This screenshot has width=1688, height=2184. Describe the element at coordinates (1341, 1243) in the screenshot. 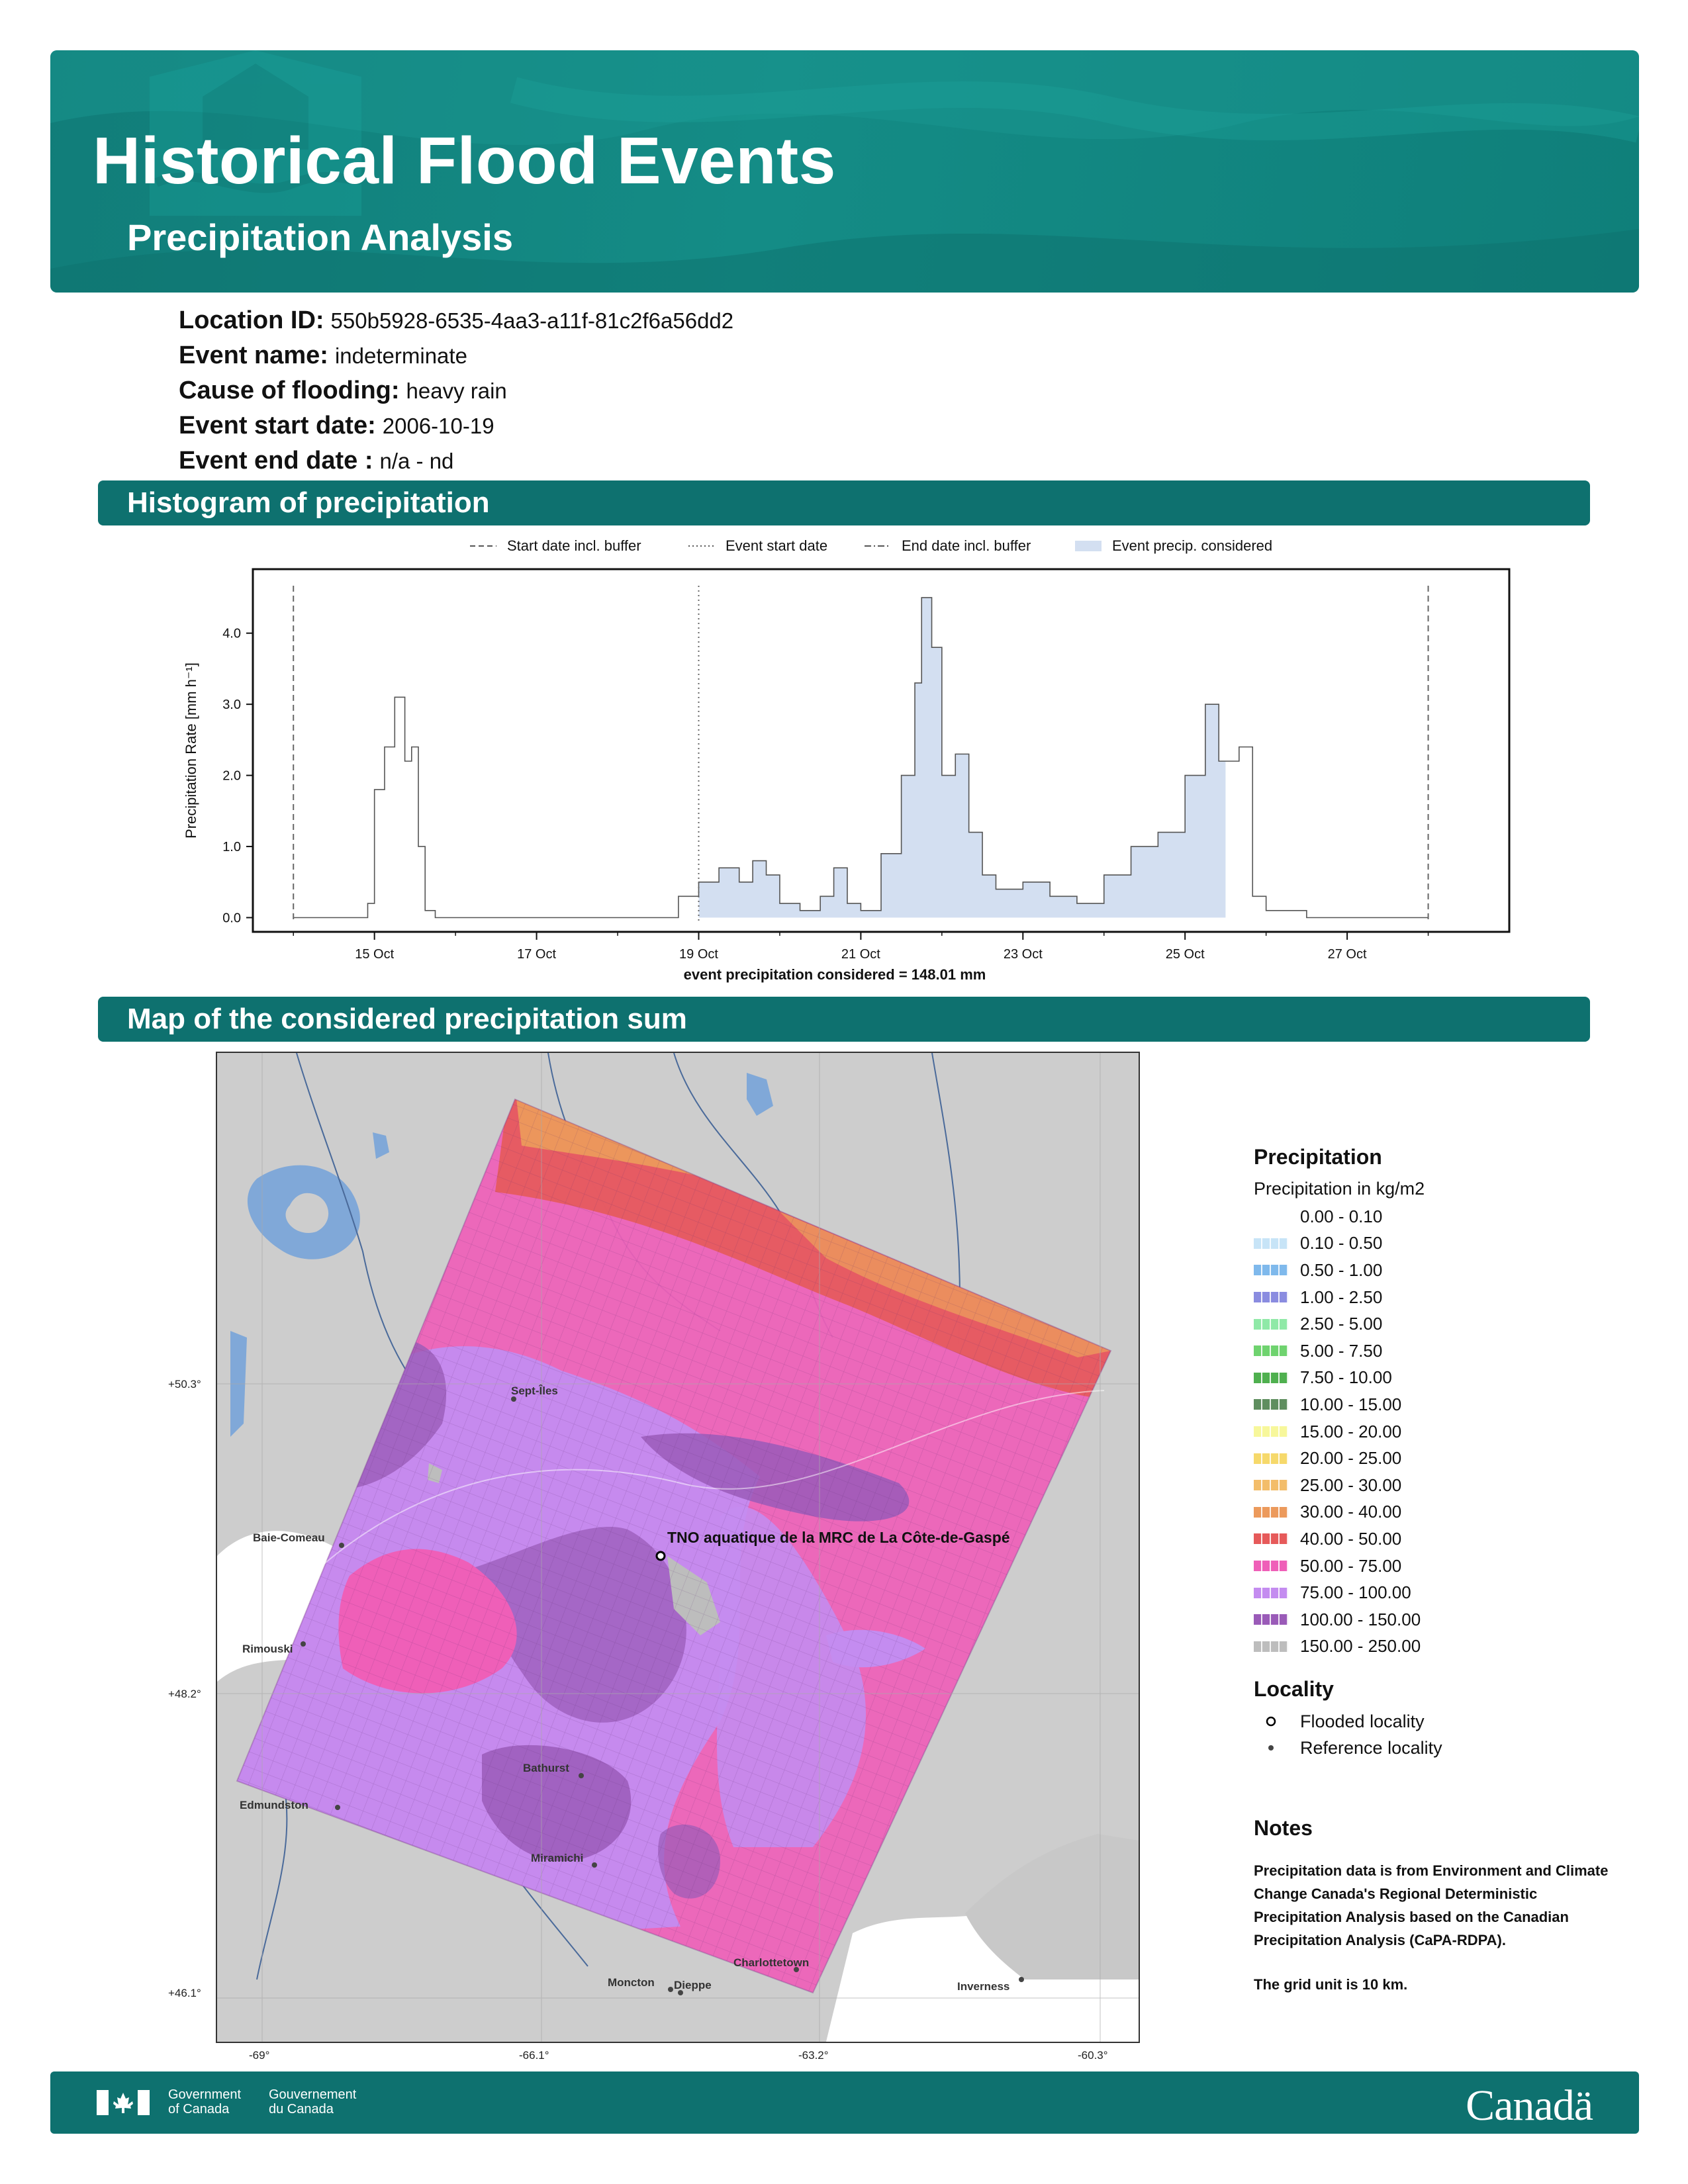

I see `legend-class-label: 0.10 - 0.50` at that location.